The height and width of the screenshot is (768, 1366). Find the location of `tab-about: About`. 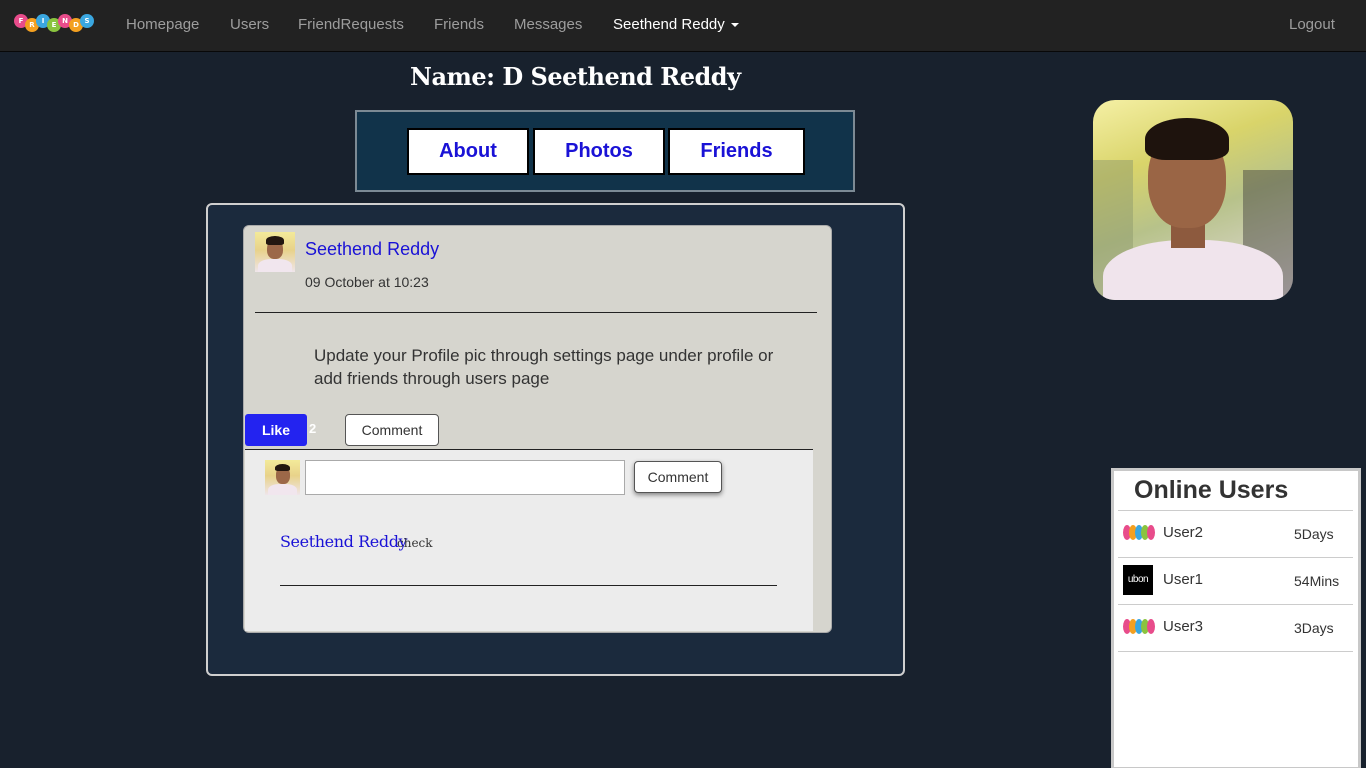

tab-about: About is located at coordinates (468, 151).